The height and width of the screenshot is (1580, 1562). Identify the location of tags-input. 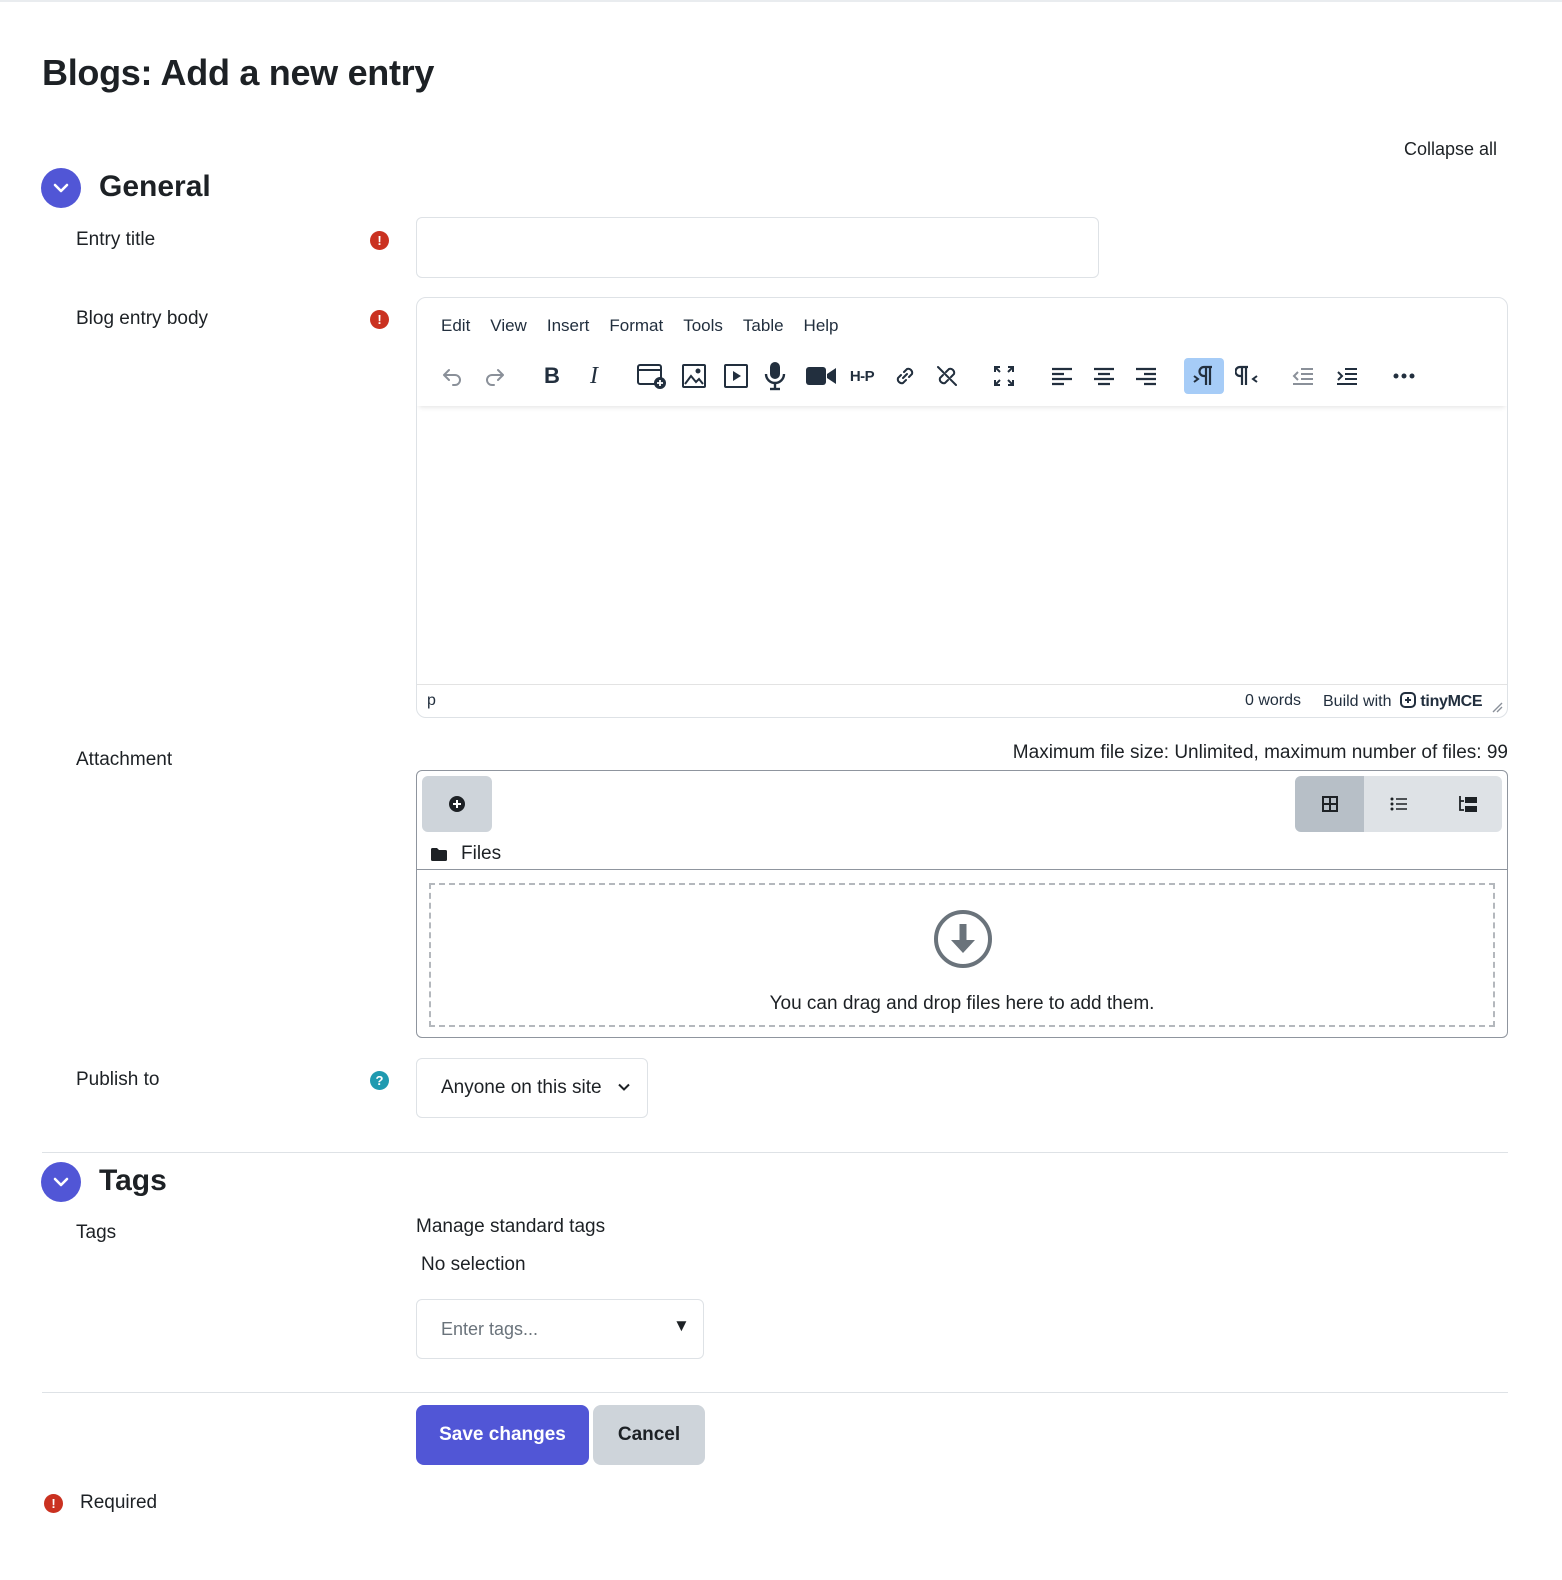
(537, 1329).